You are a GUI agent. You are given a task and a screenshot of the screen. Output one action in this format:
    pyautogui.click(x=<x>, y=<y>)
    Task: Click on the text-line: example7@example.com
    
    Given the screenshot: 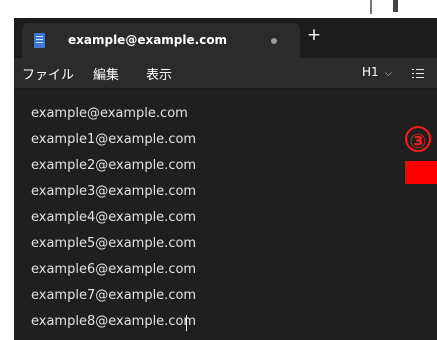 What is the action you would take?
    pyautogui.click(x=114, y=295)
    